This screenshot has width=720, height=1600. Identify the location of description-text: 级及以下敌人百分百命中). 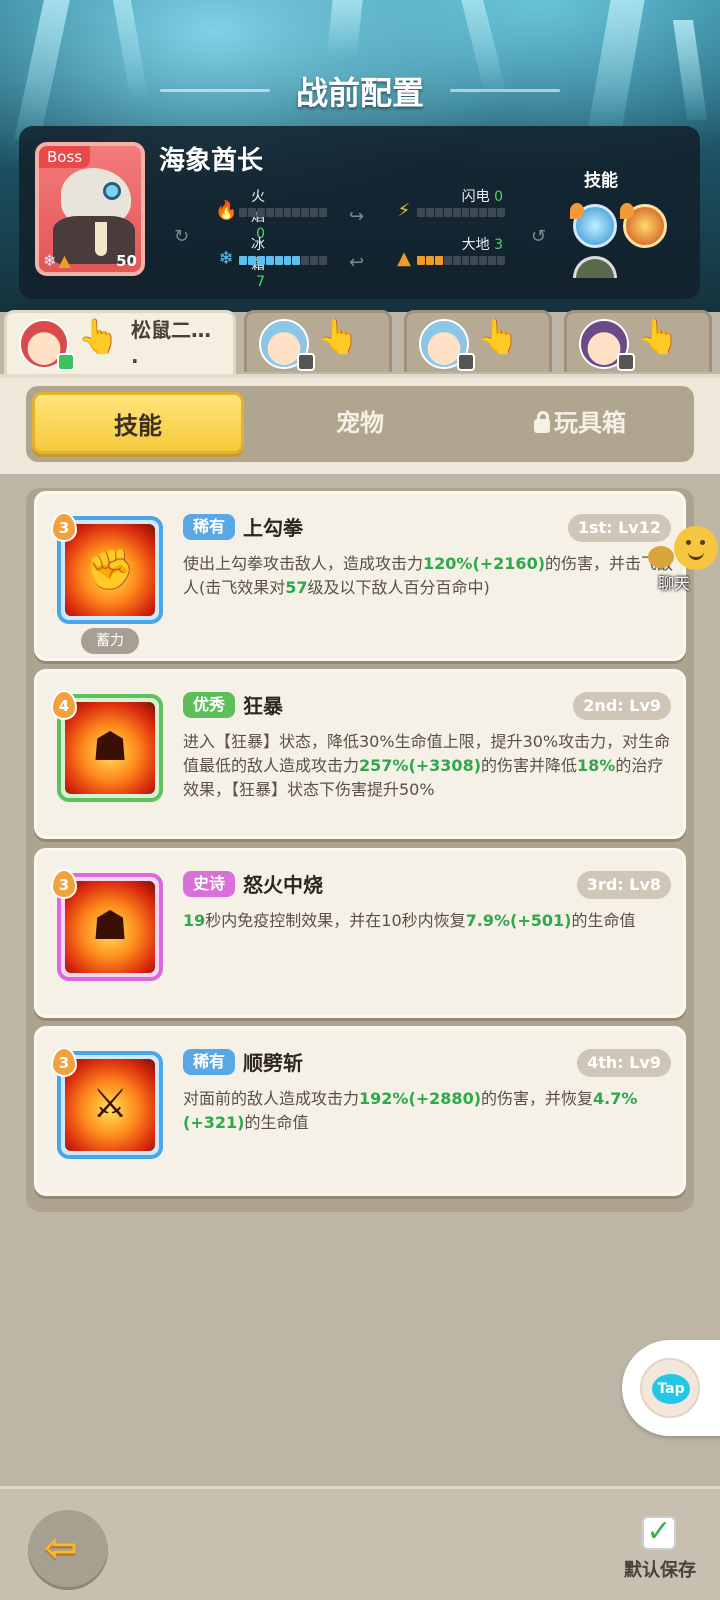
(398, 587).